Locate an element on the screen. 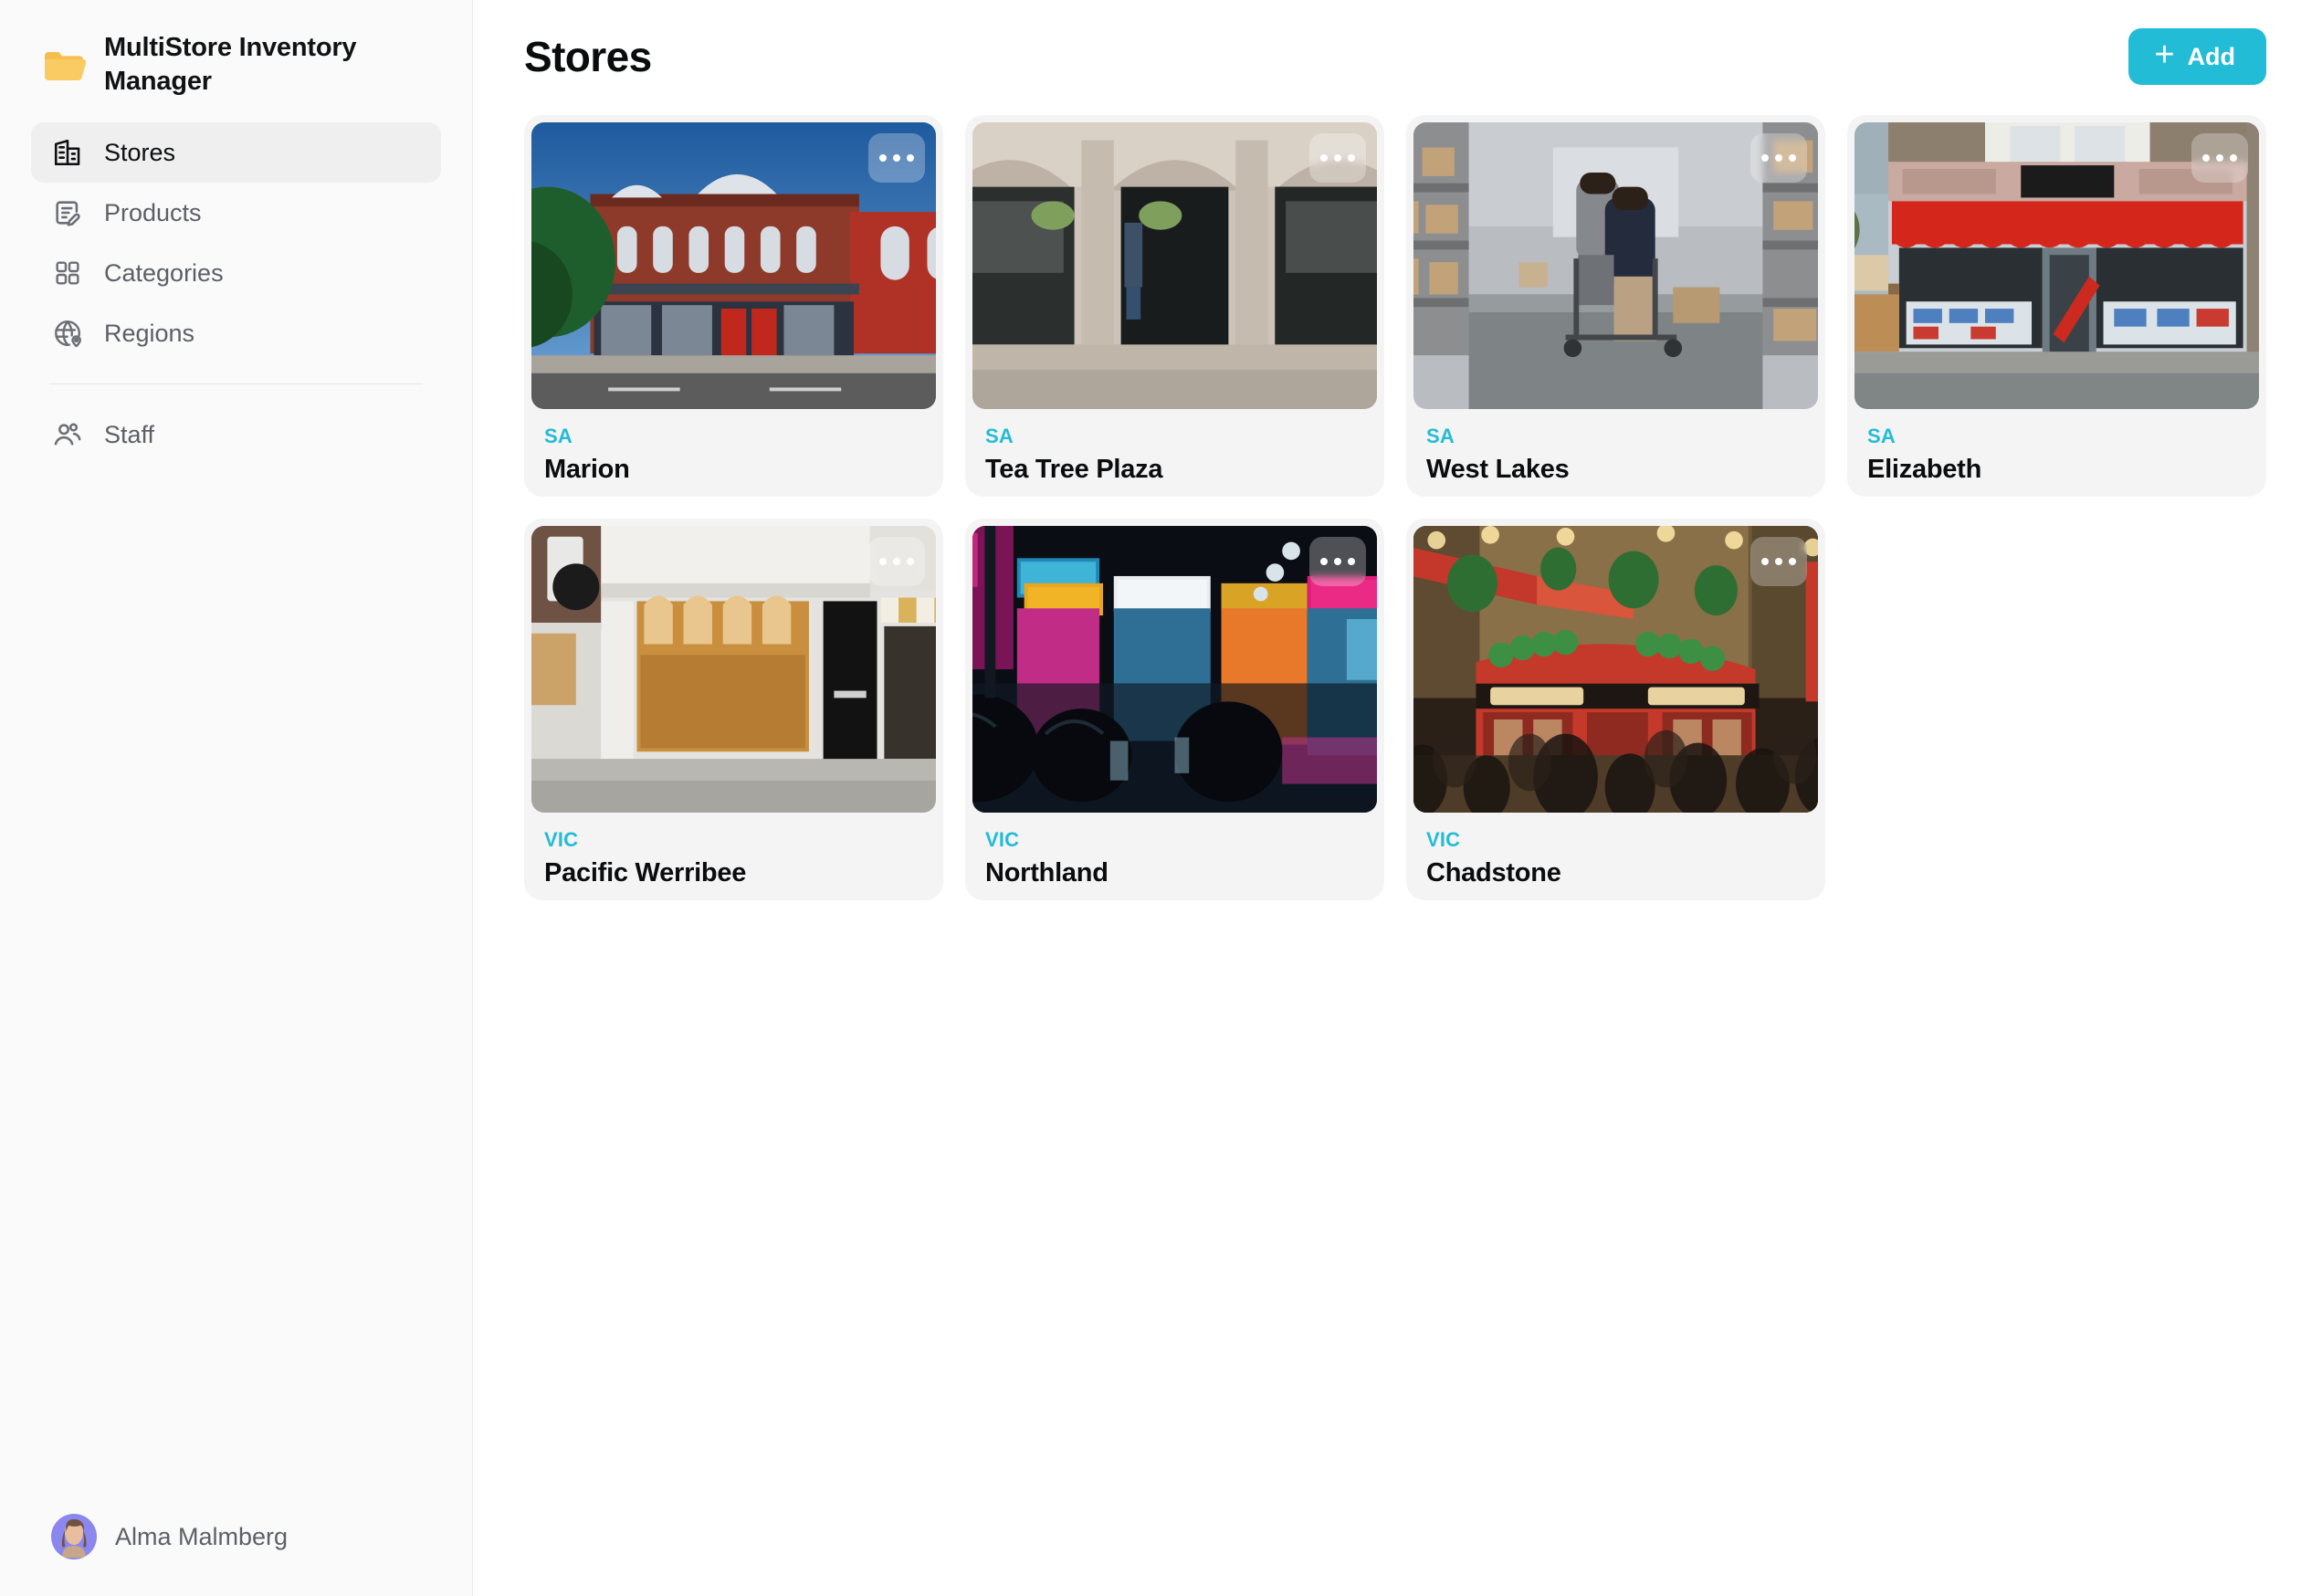 This screenshot has width=2301, height=1596. store-name: West Lakes is located at coordinates (1498, 470).